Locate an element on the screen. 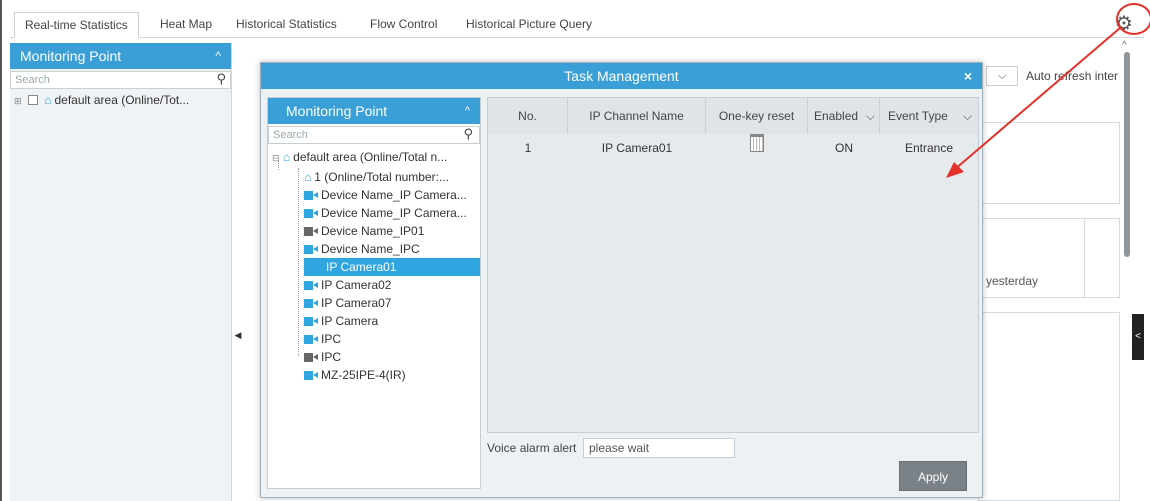 This screenshot has width=1150, height=501. row-no: 1 is located at coordinates (528, 148).